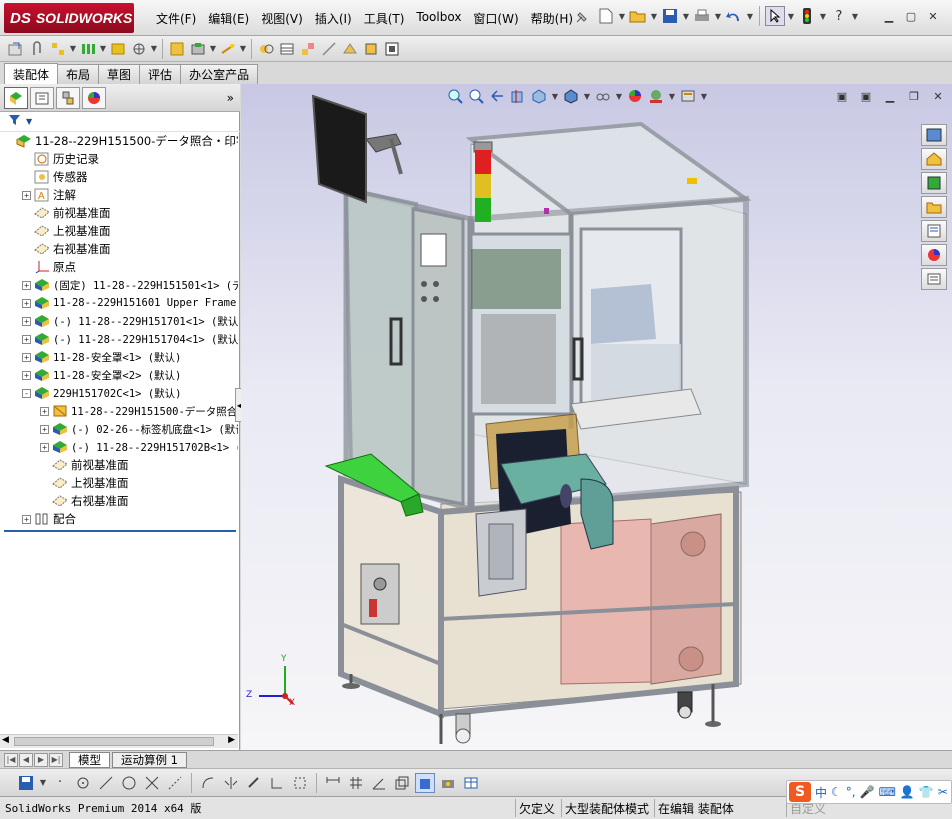 The width and height of the screenshot is (952, 819). Describe the element at coordinates (402, 783) in the screenshot. I see `wireframe-cube-icon` at that location.